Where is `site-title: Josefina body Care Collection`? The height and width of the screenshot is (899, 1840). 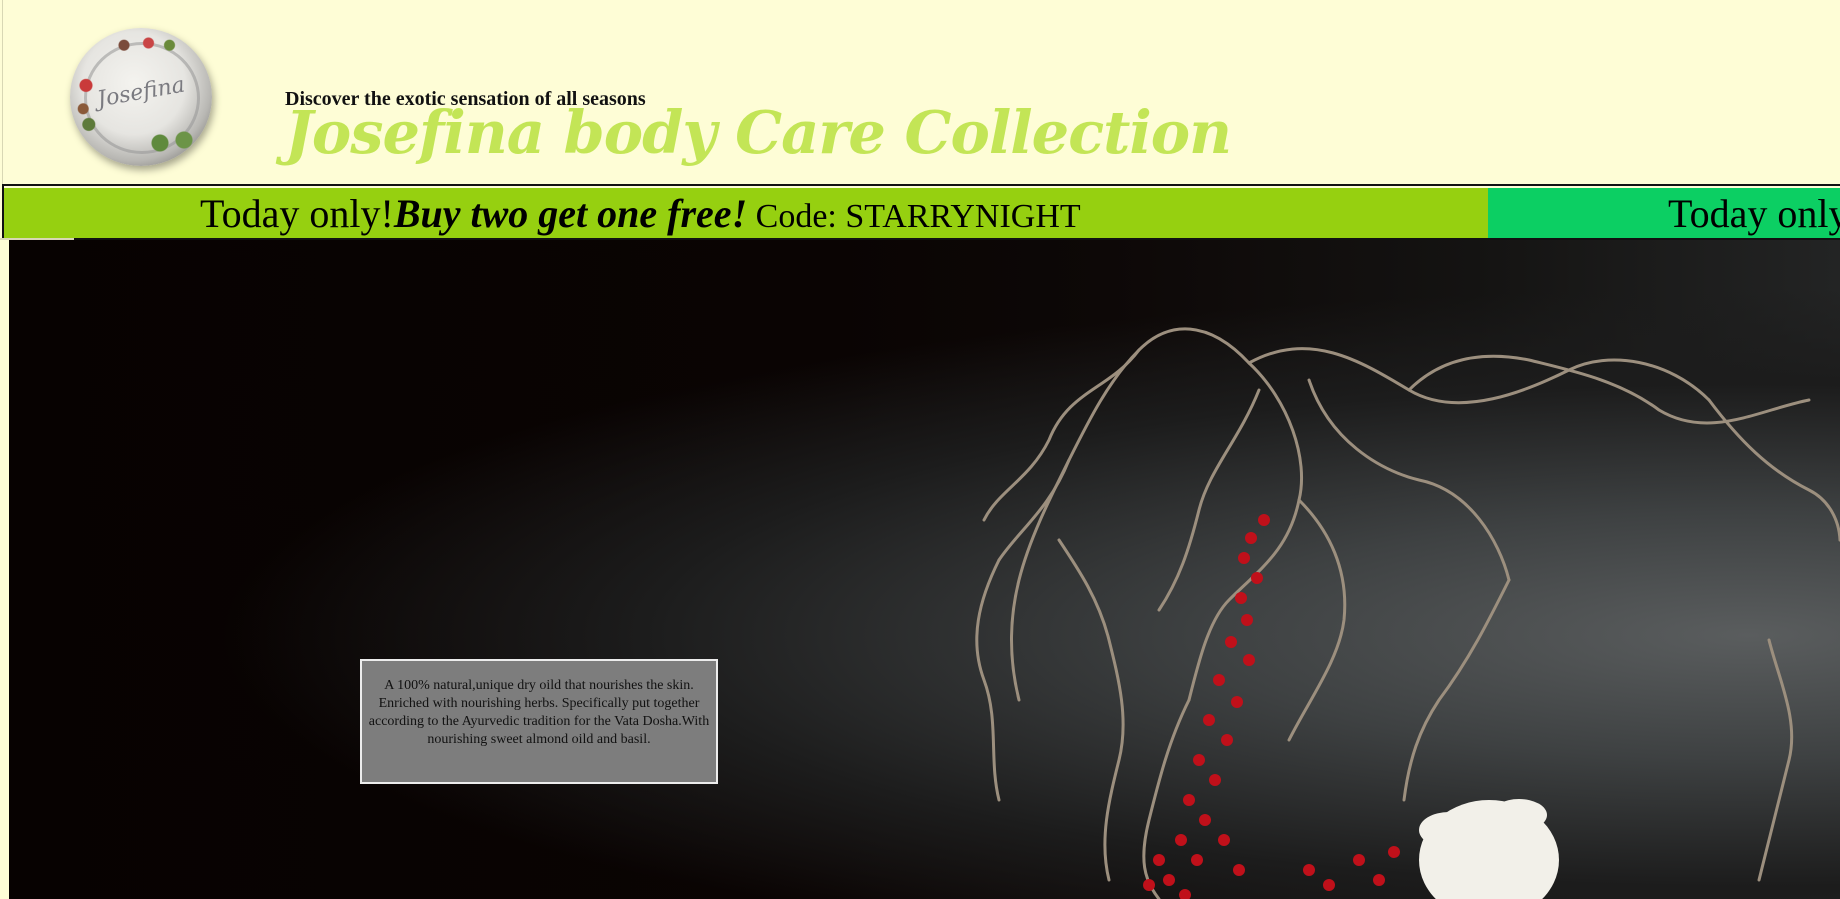
site-title: Josefina body Care Collection is located at coordinates (758, 132).